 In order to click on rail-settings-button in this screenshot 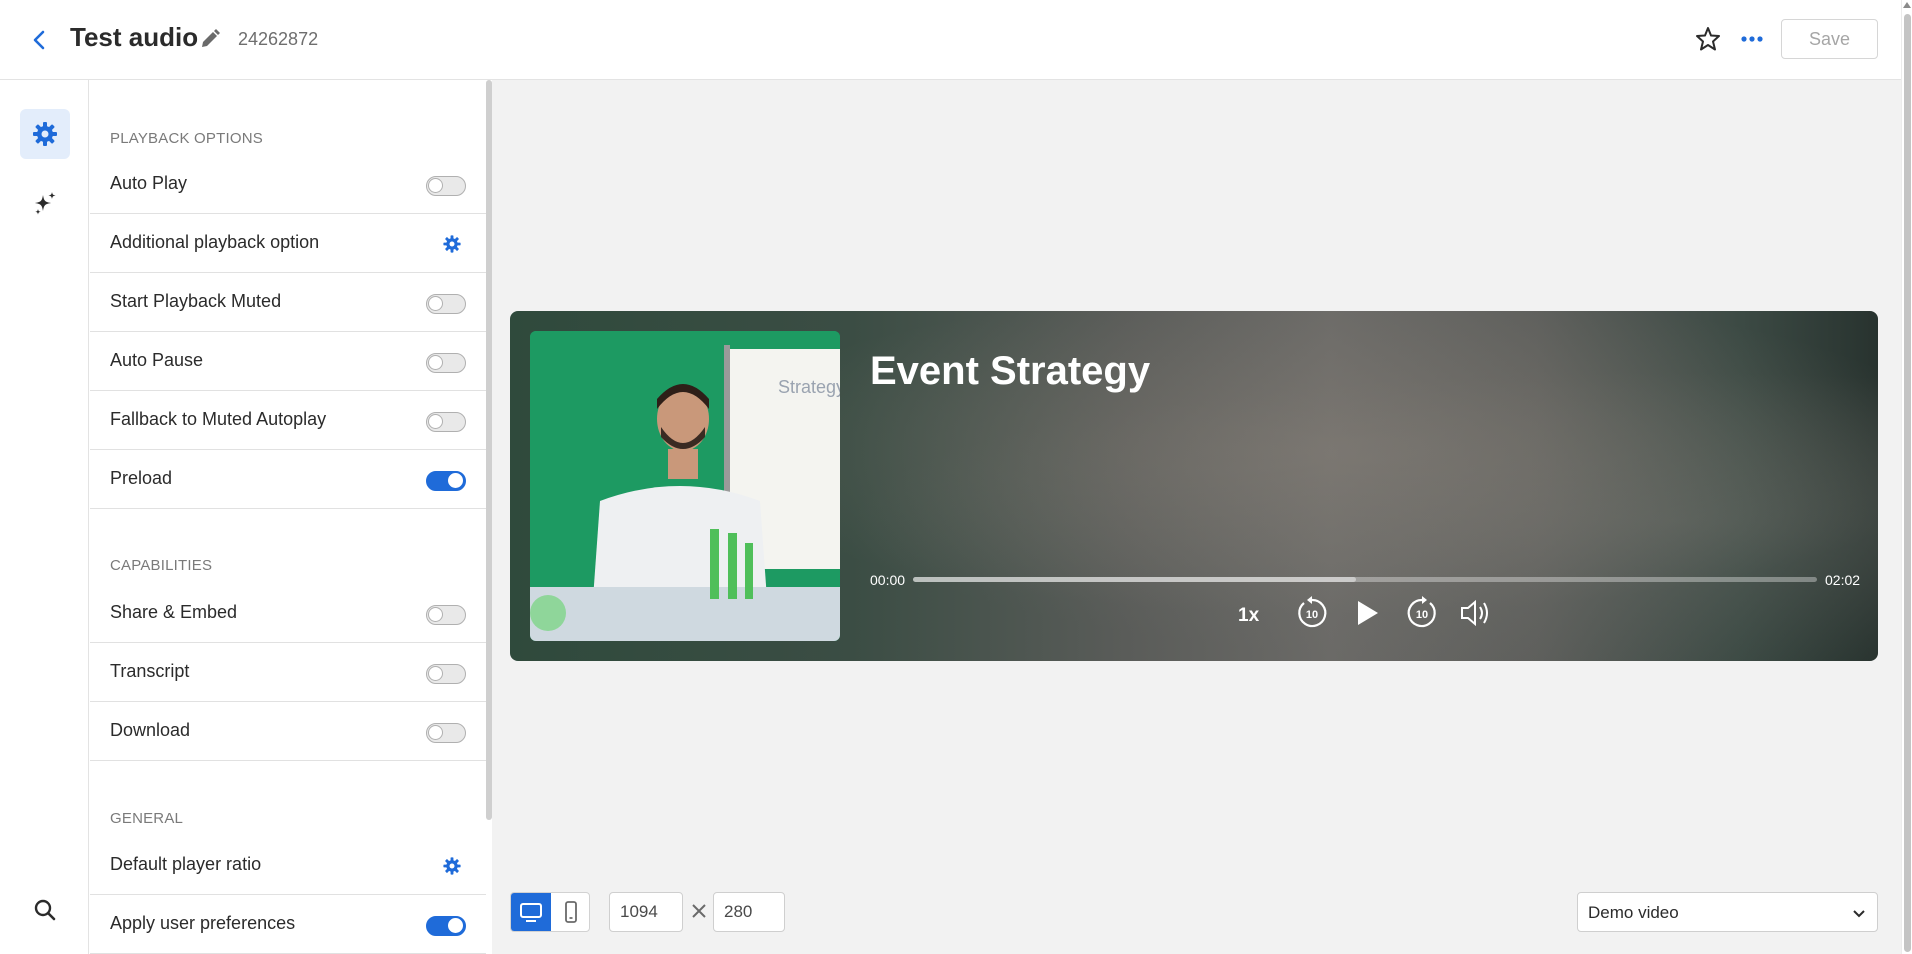, I will do `click(45, 134)`.